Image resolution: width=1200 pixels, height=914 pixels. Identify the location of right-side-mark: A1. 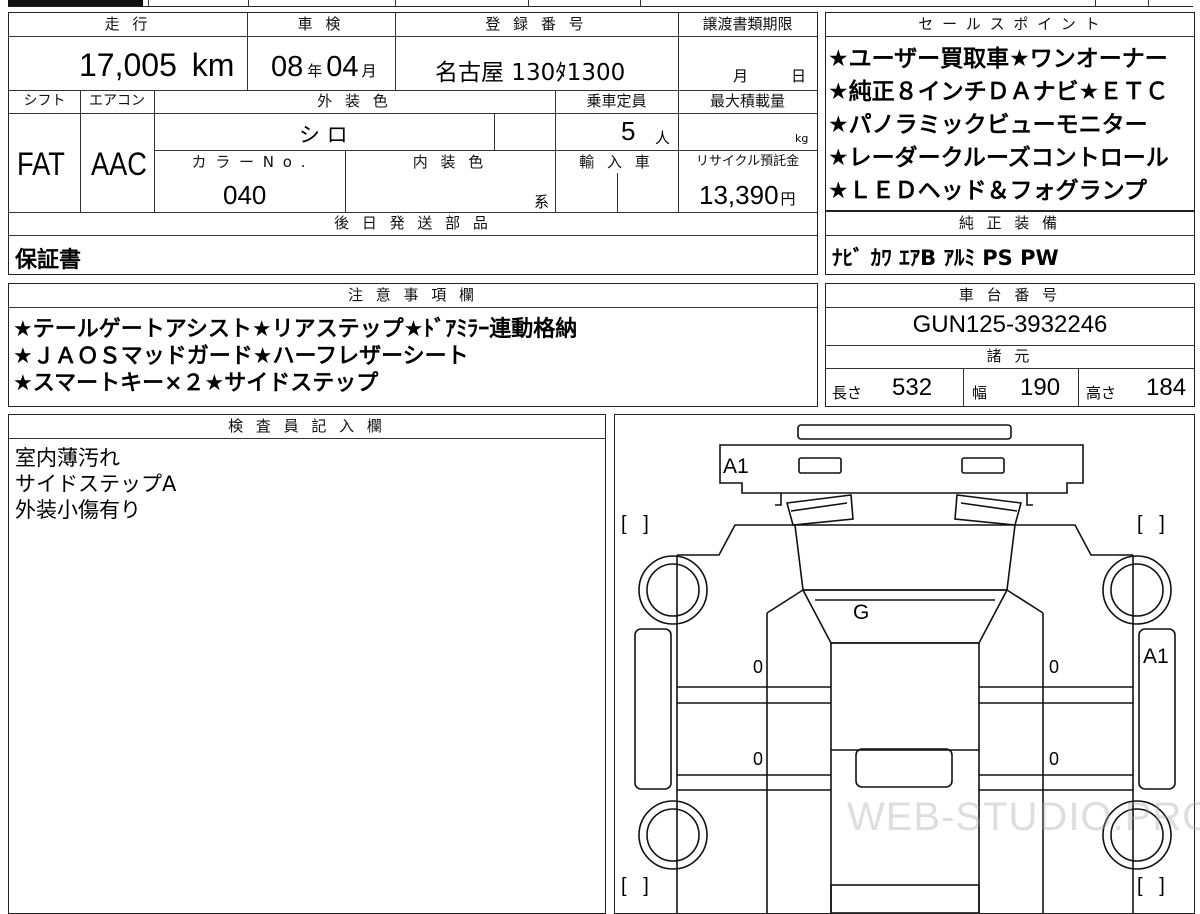
(1156, 656).